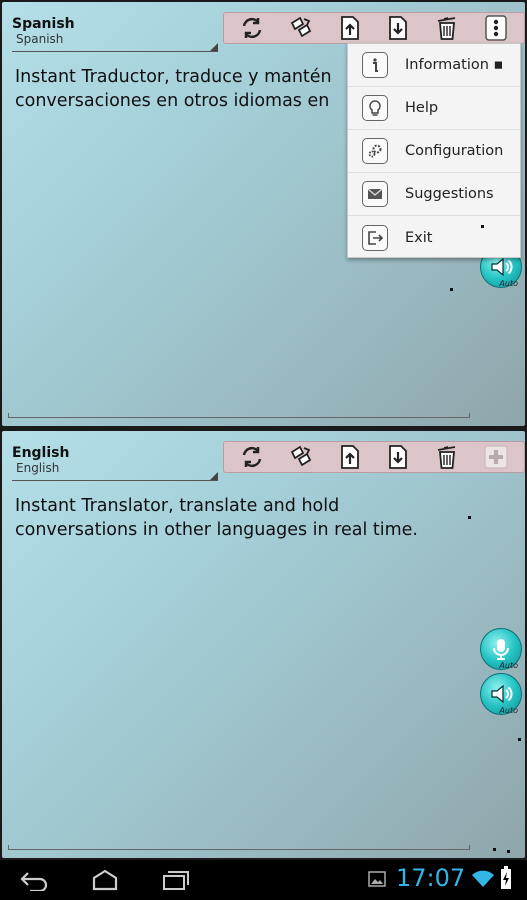 Image resolution: width=527 pixels, height=900 pixels. Describe the element at coordinates (374, 28) in the screenshot. I see `source-toolbar` at that location.